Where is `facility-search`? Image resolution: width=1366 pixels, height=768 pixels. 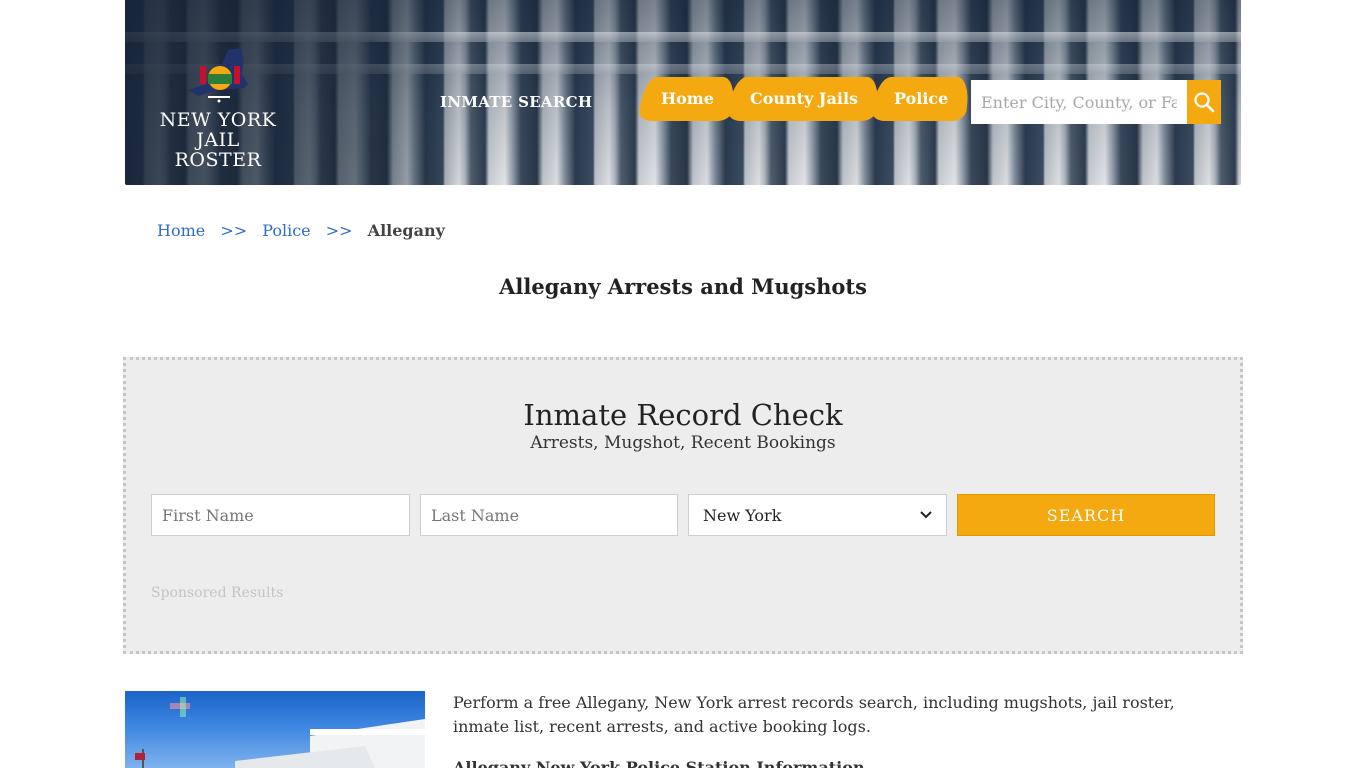 facility-search is located at coordinates (1096, 102).